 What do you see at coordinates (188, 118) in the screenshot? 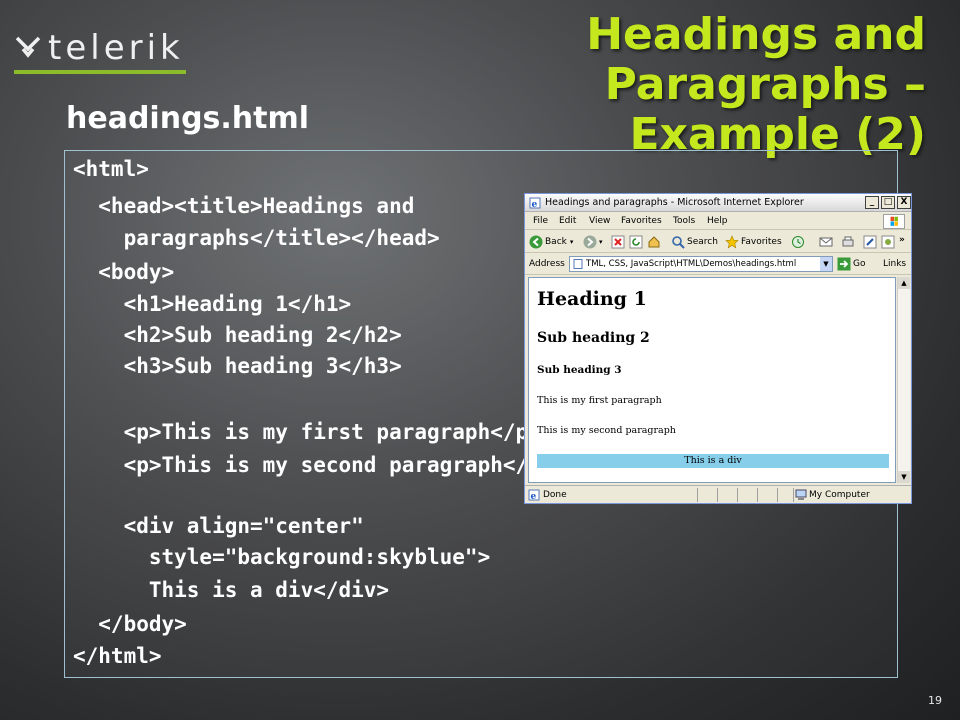
I see `slide-subtitle: headings.html` at bounding box center [188, 118].